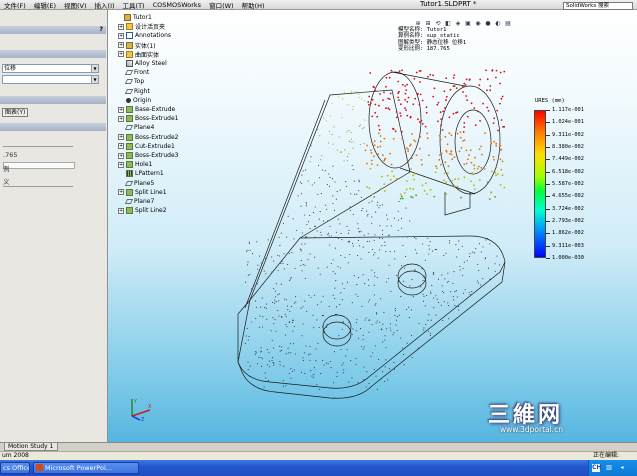 Image resolution: width=637 pixels, height=476 pixels. Describe the element at coordinates (137, 45) in the screenshot. I see `tree-item: + 实体(1)` at that location.